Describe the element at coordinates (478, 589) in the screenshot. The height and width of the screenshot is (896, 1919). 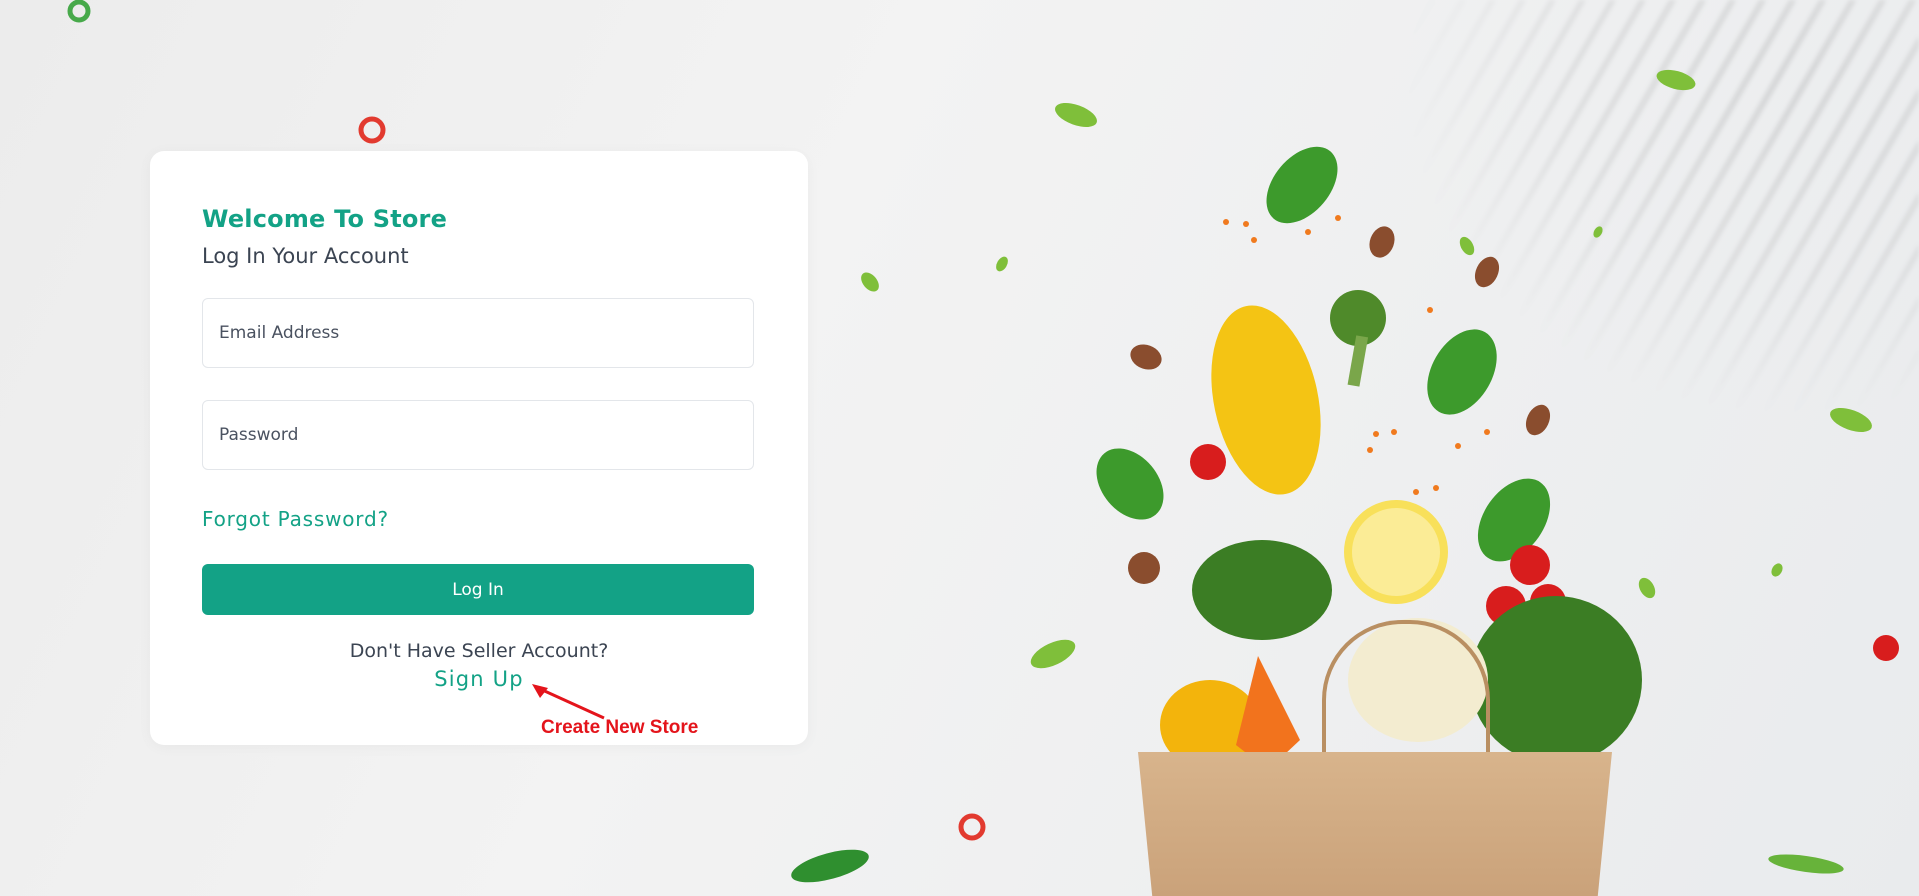
I see `login-button: Log In` at that location.